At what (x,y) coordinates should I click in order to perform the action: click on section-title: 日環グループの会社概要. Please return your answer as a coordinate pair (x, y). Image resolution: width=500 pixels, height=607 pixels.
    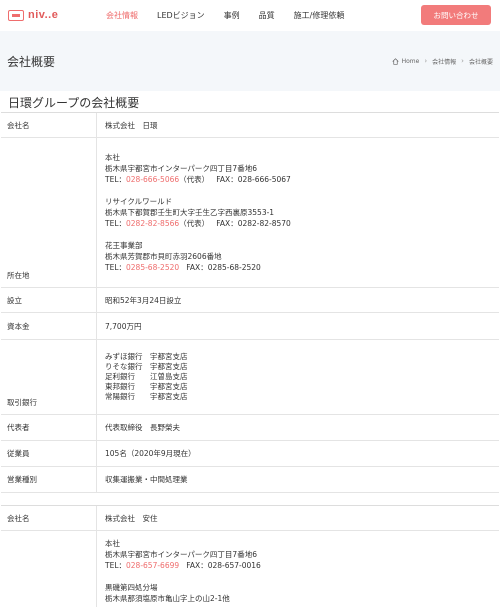
    Looking at the image, I should click on (74, 103).